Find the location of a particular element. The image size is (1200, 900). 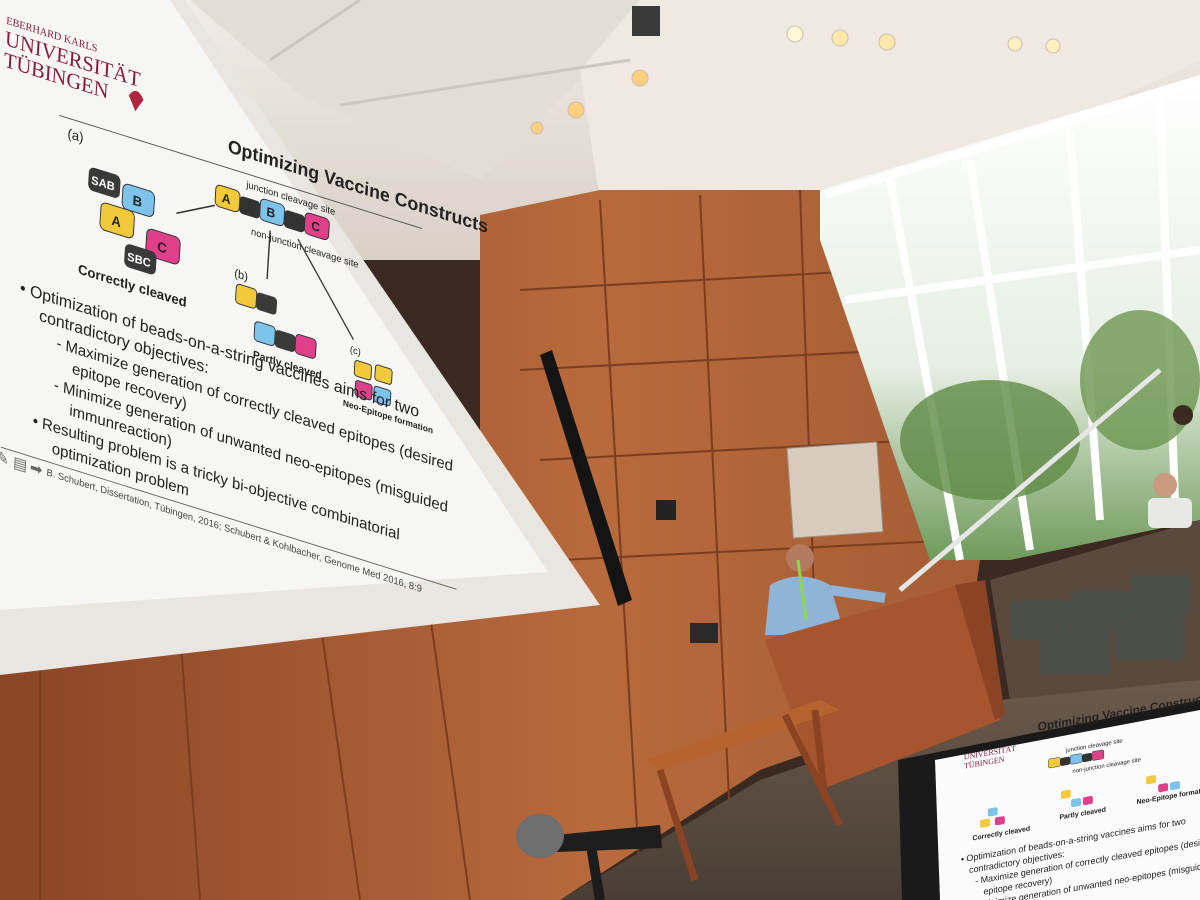

wall-speaker-grille is located at coordinates (835, 490).